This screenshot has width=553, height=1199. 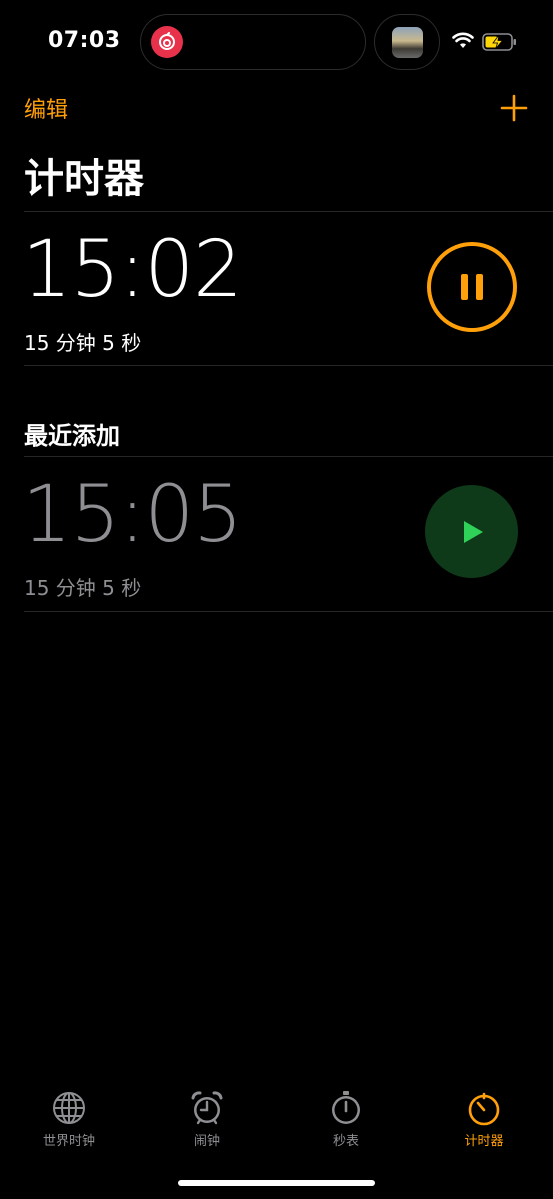 What do you see at coordinates (132, 270) in the screenshot?
I see `active-timer-time: 15:02` at bounding box center [132, 270].